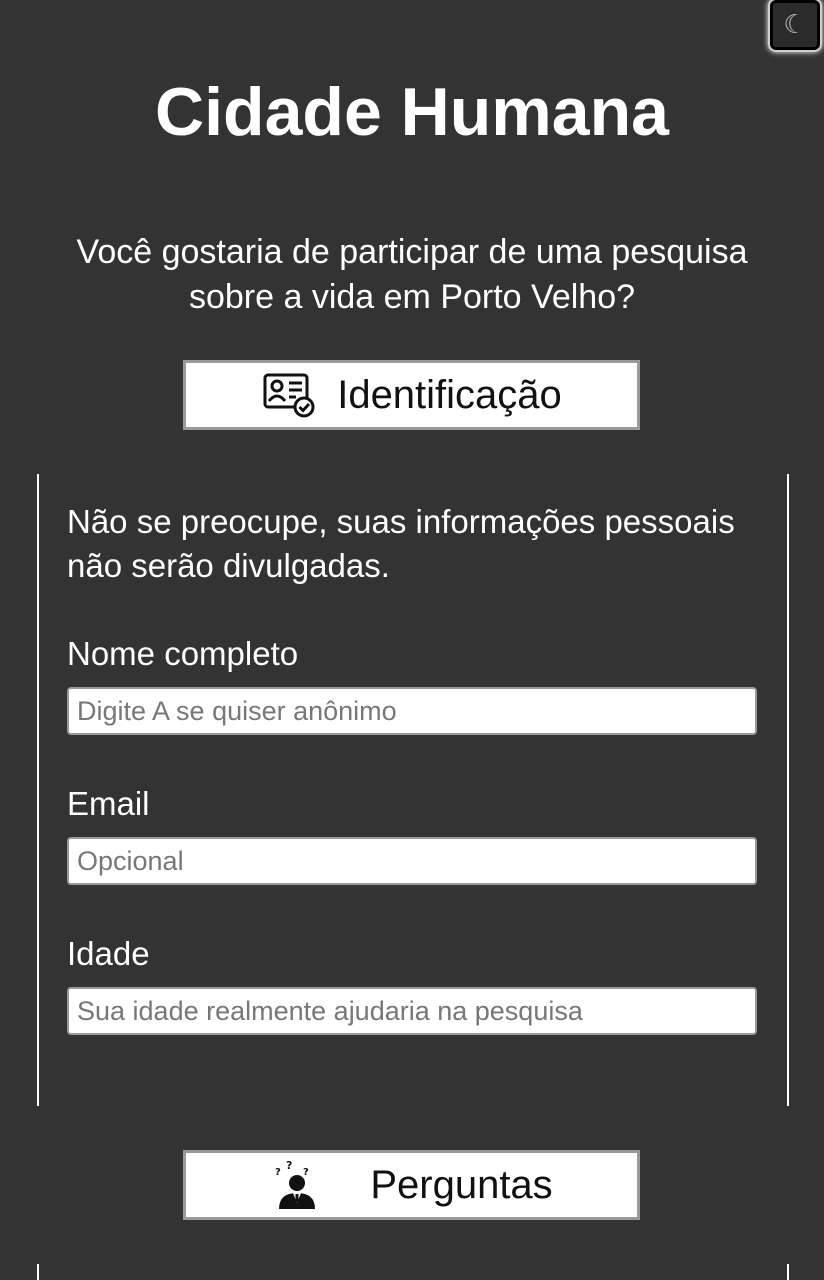  Describe the element at coordinates (108, 953) in the screenshot. I see `age-label: Idade` at that location.